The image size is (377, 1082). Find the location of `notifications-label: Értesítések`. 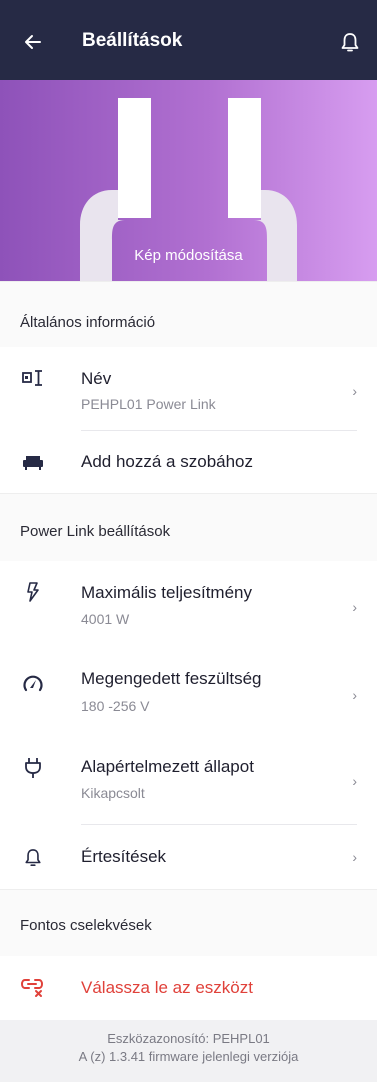

notifications-label: Értesítések is located at coordinates (124, 856).